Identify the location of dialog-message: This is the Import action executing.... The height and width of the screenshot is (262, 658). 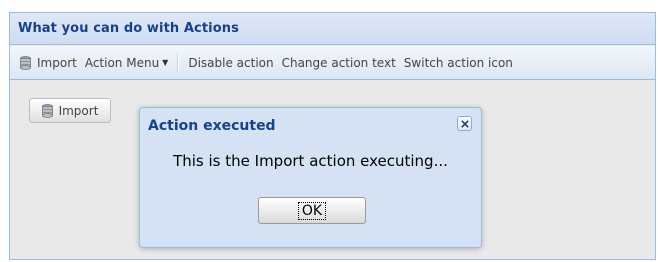
(310, 161).